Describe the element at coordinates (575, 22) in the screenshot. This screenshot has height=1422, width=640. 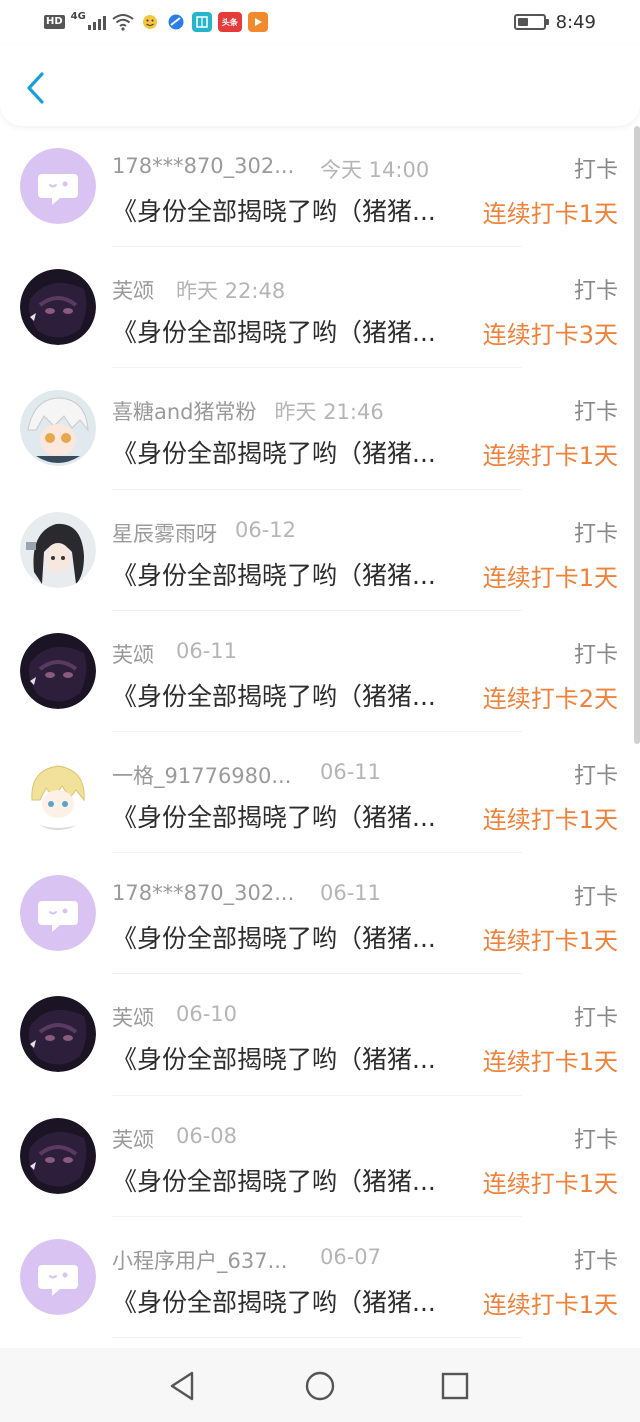
I see `clock: 8:49` at that location.